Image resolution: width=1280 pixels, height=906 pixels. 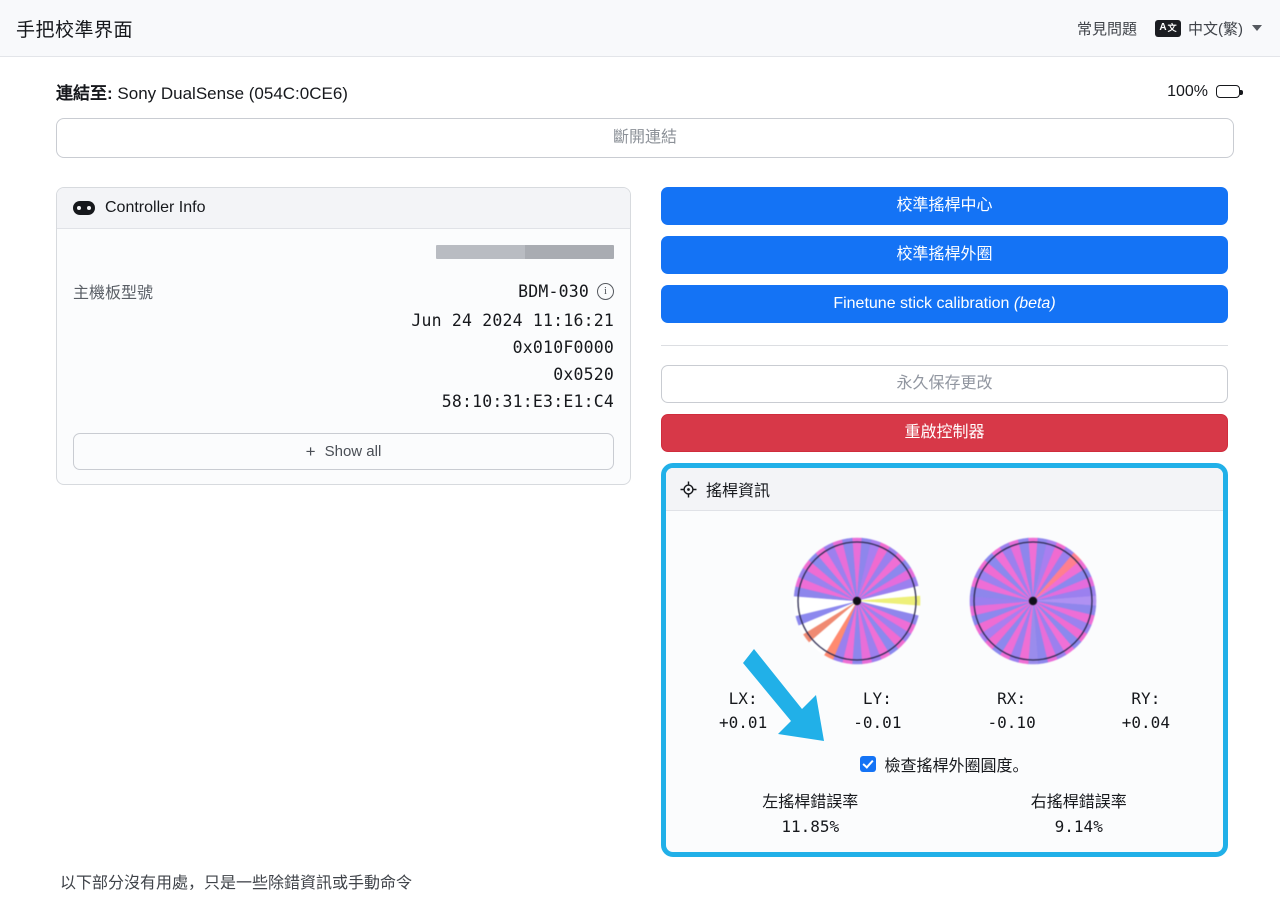 I want to click on fw-version-value: 0x0520, so click(x=583, y=374).